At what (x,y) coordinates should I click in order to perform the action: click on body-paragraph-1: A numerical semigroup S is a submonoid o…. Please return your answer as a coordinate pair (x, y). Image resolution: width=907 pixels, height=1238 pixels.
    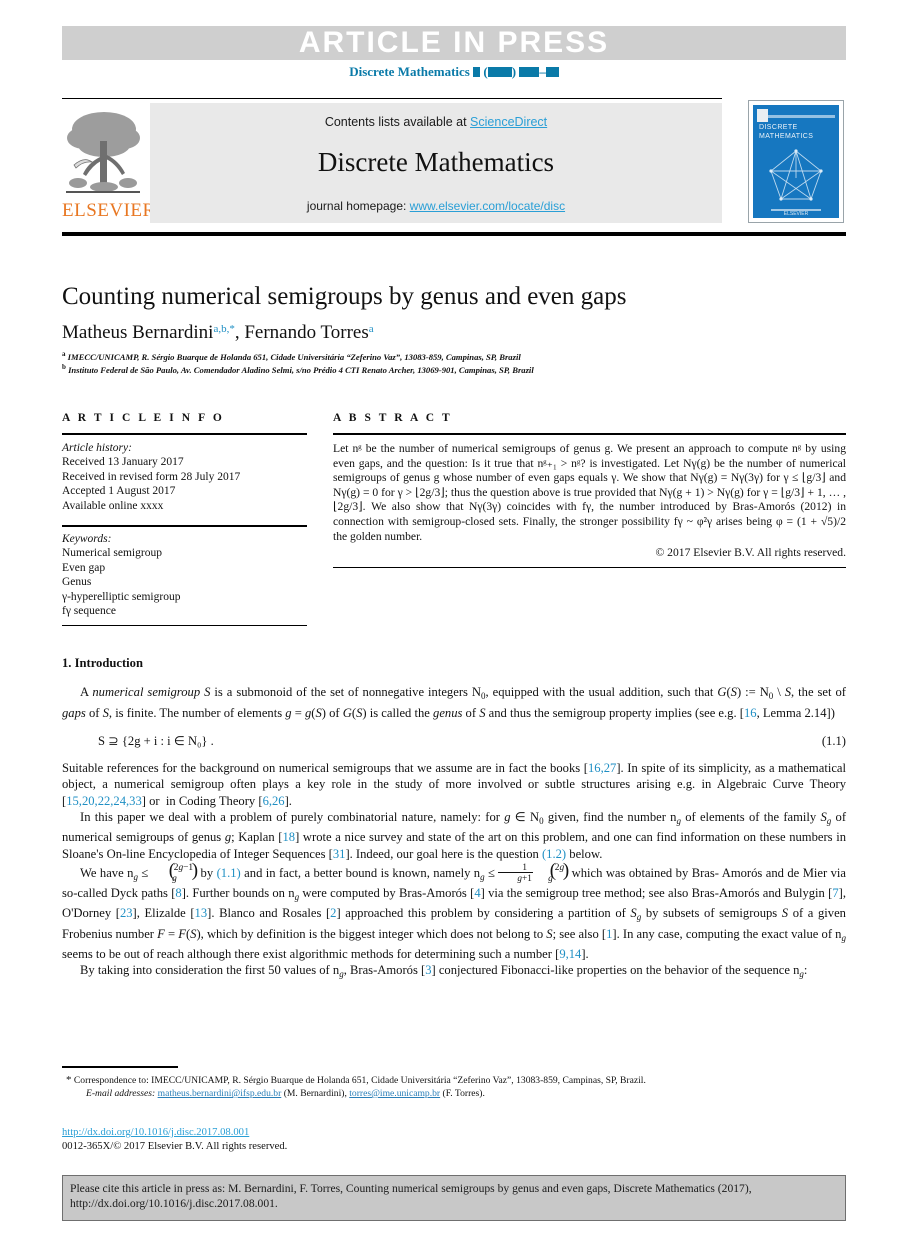
    Looking at the image, I should click on (454, 702).